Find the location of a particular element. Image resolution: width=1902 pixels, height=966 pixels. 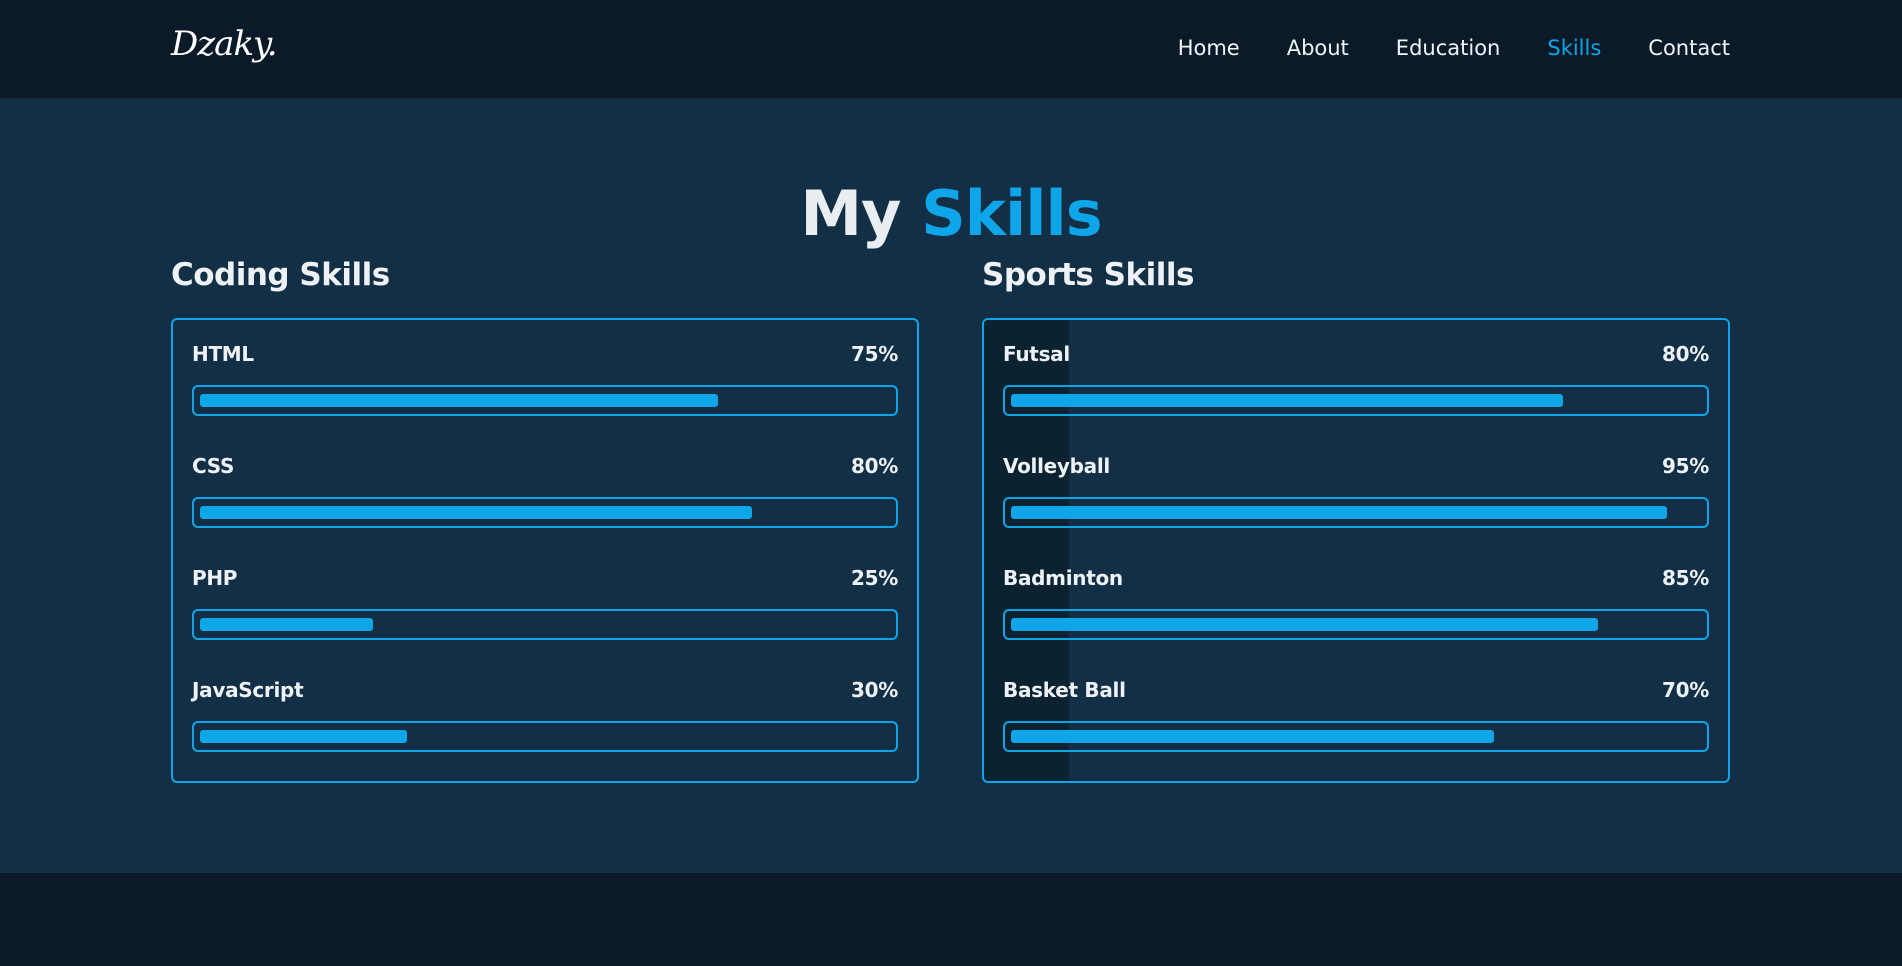

nav-home-link: Home is located at coordinates (1209, 48).